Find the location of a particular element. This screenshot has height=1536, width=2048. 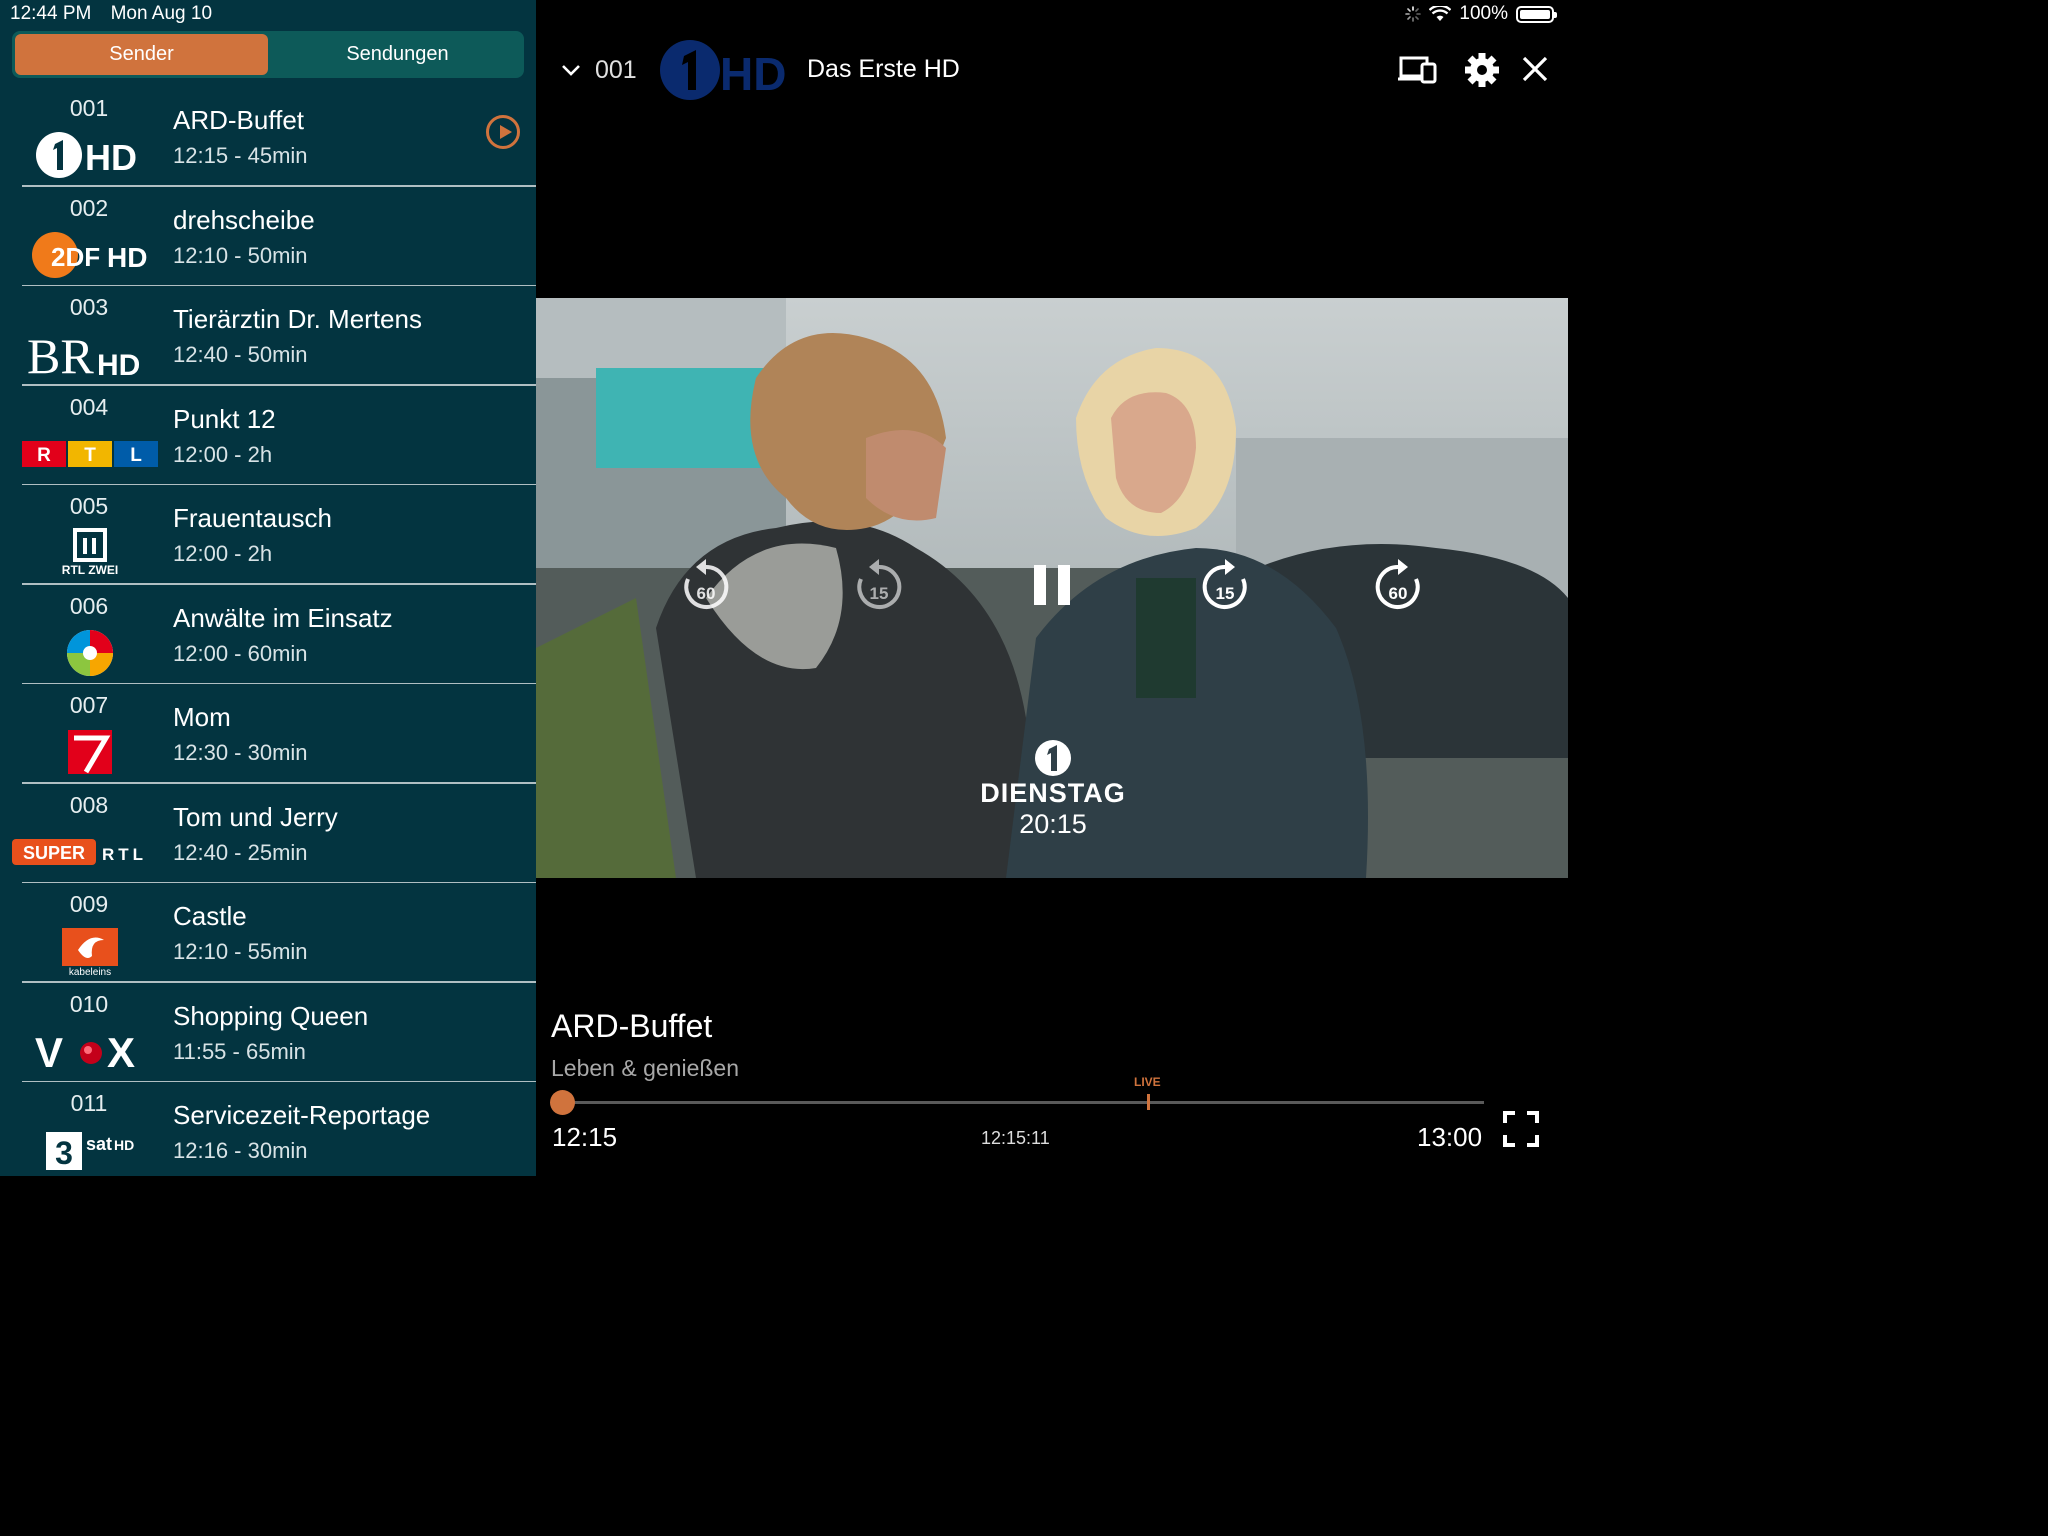

play-circle-icon is located at coordinates (503, 132).